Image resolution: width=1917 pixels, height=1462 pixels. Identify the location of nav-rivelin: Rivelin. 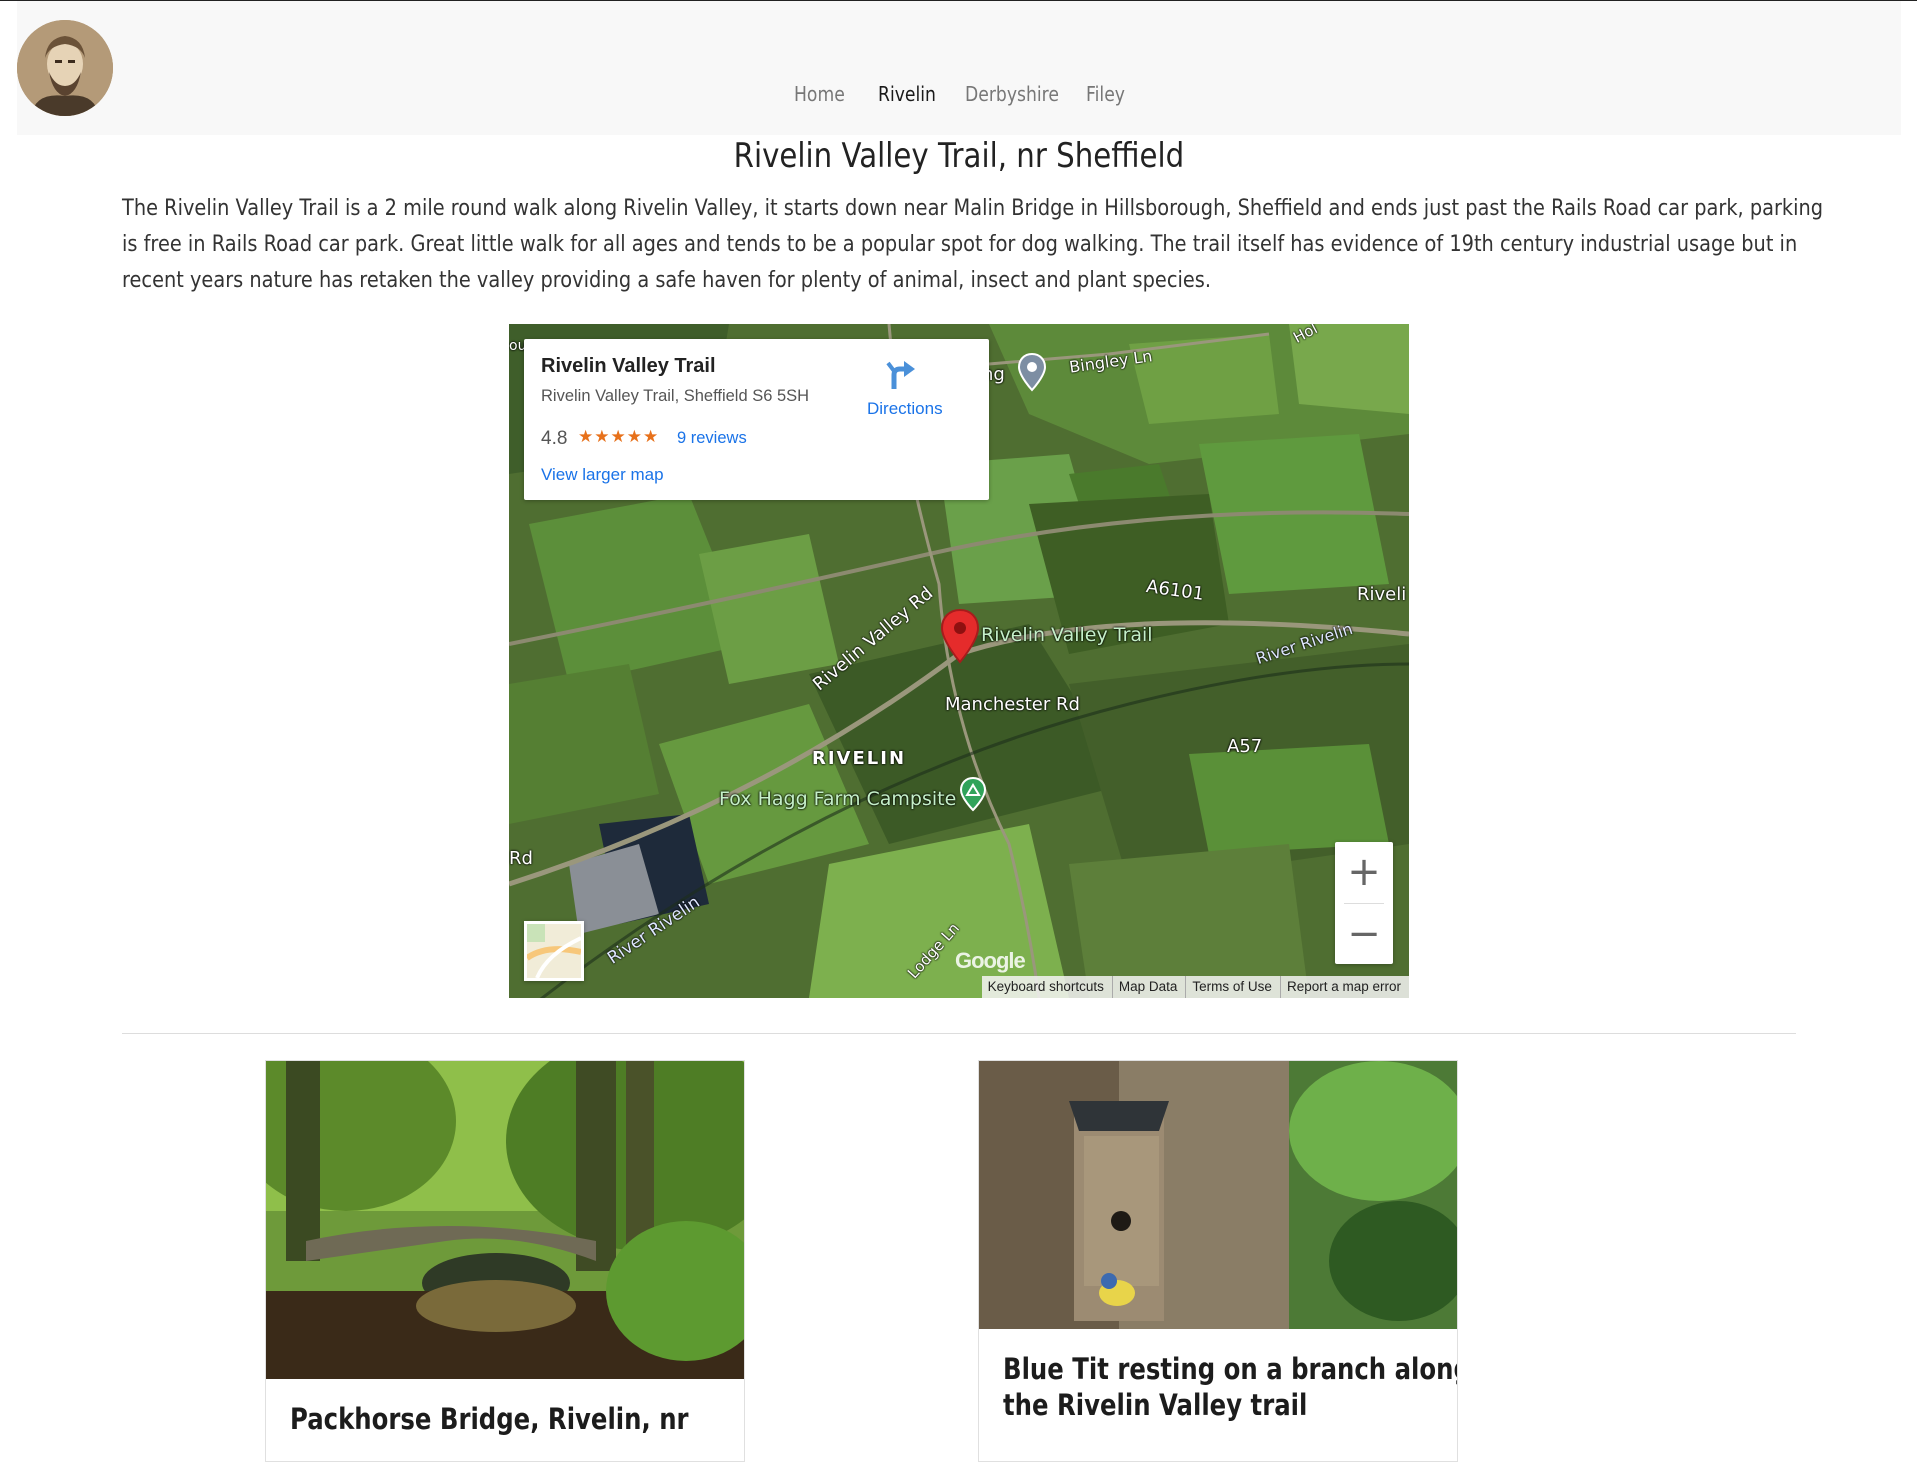
(907, 94).